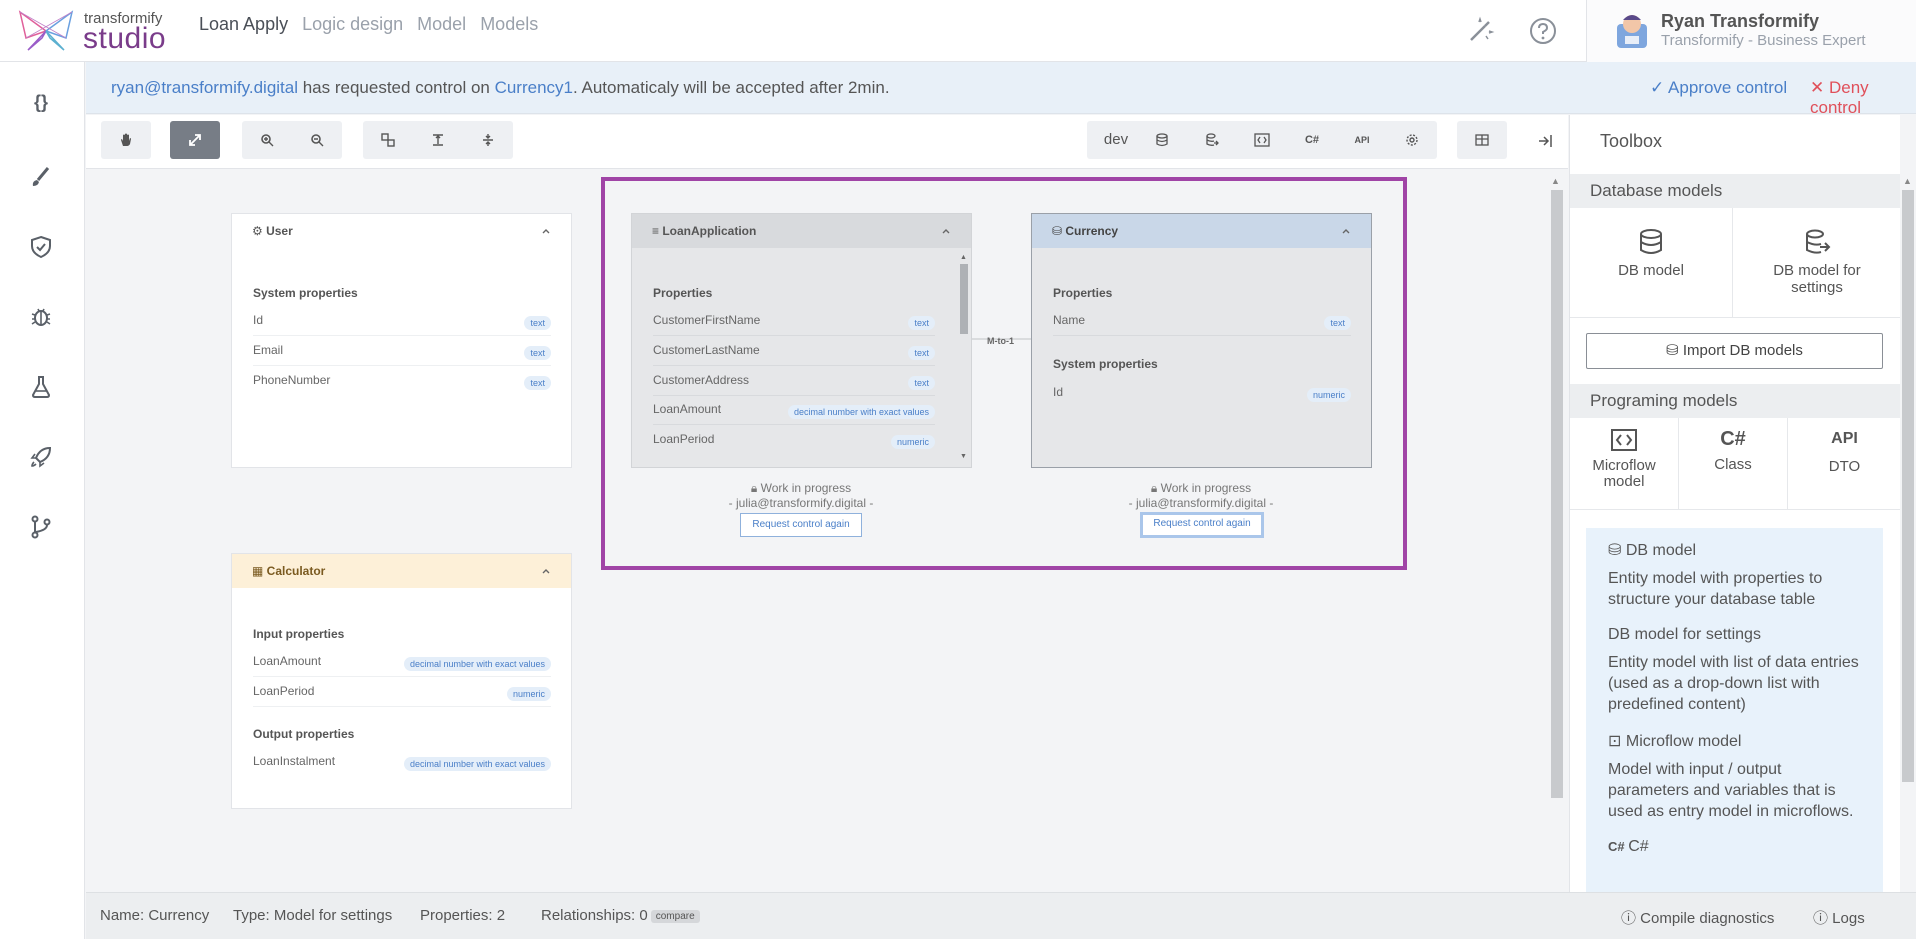 The width and height of the screenshot is (1916, 939). I want to click on canvas-scroll-thumb, so click(1557, 494).